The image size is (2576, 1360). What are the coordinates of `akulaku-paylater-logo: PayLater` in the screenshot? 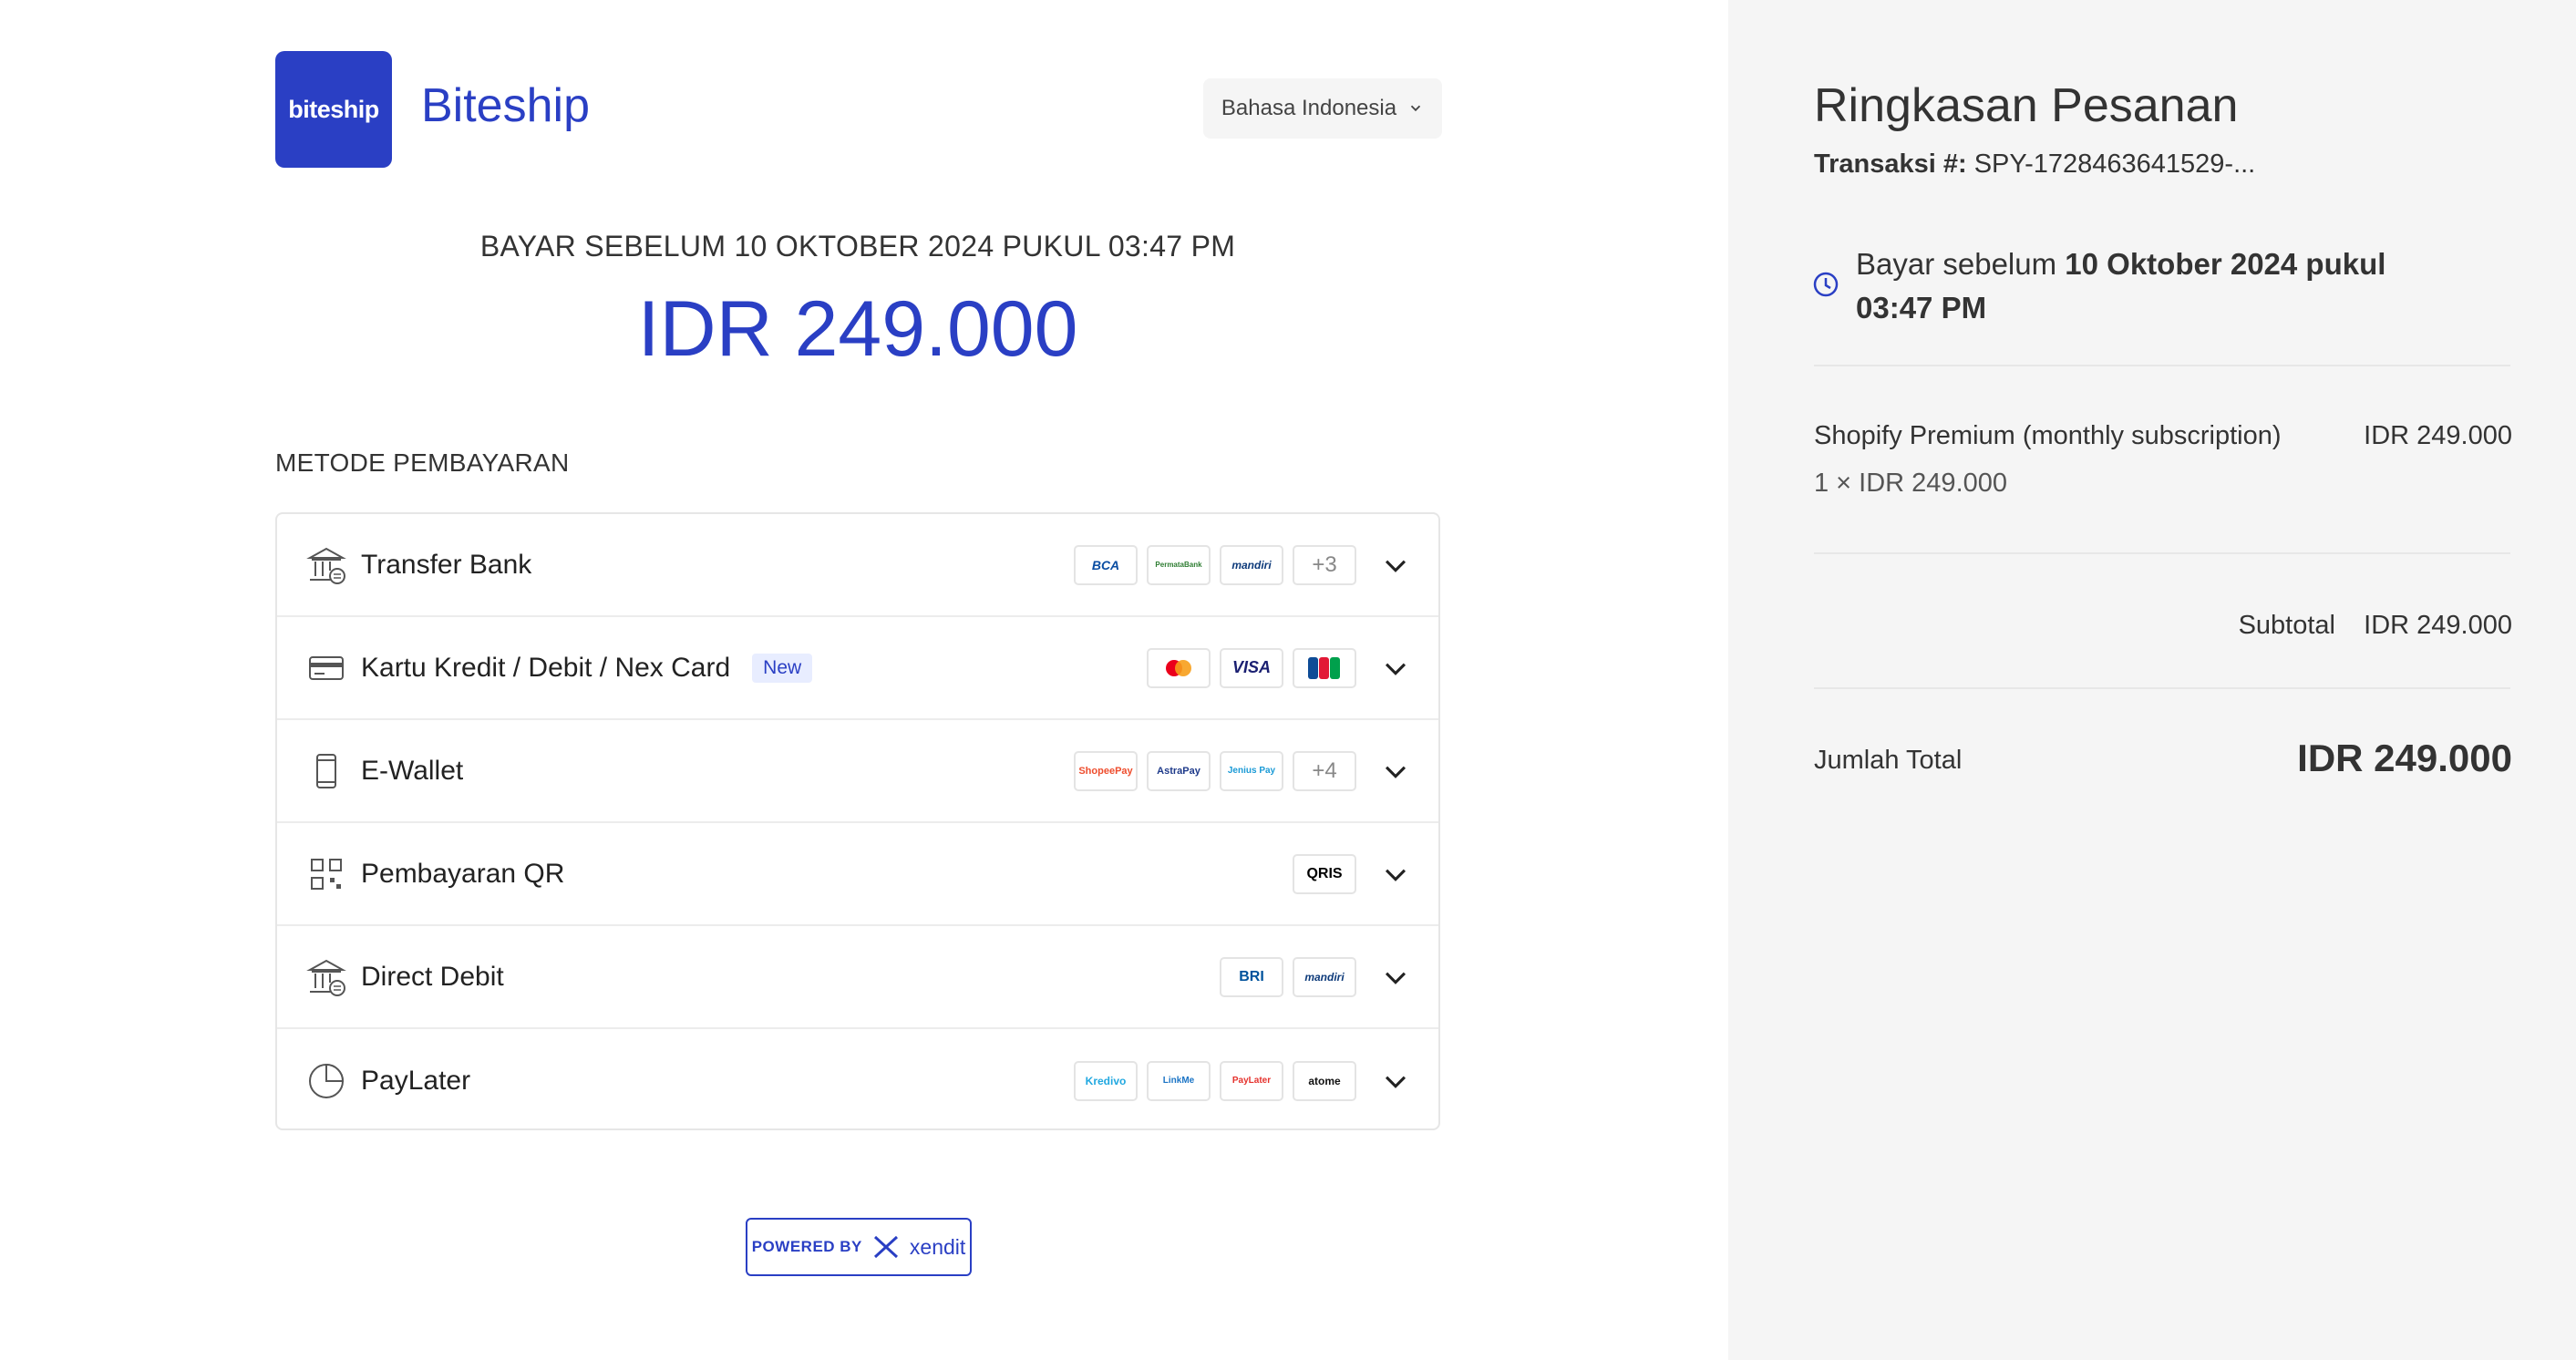 It's located at (1251, 1080).